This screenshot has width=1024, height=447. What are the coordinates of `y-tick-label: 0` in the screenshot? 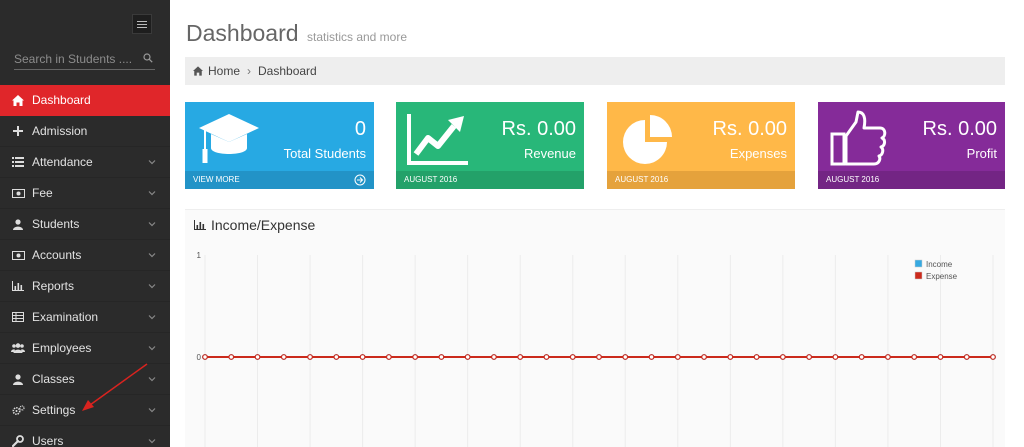 It's located at (199, 357).